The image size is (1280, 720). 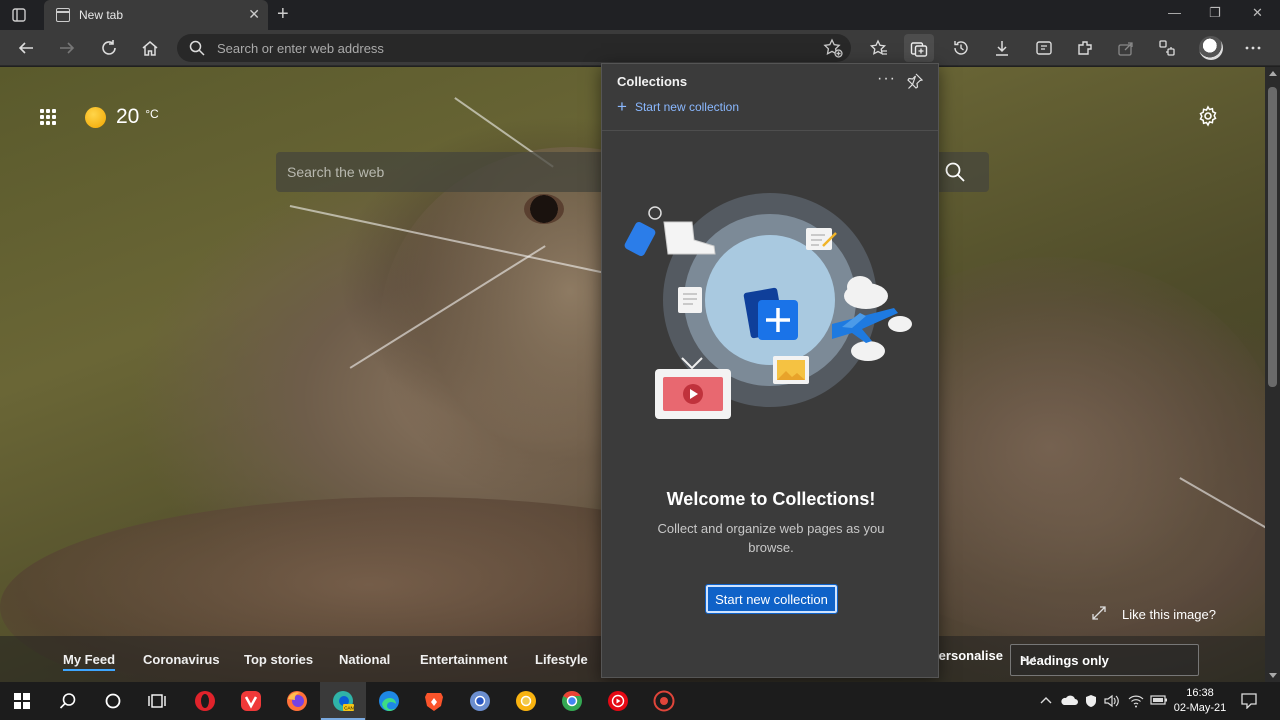 What do you see at coordinates (1253, 48) in the screenshot?
I see `more-options-icon` at bounding box center [1253, 48].